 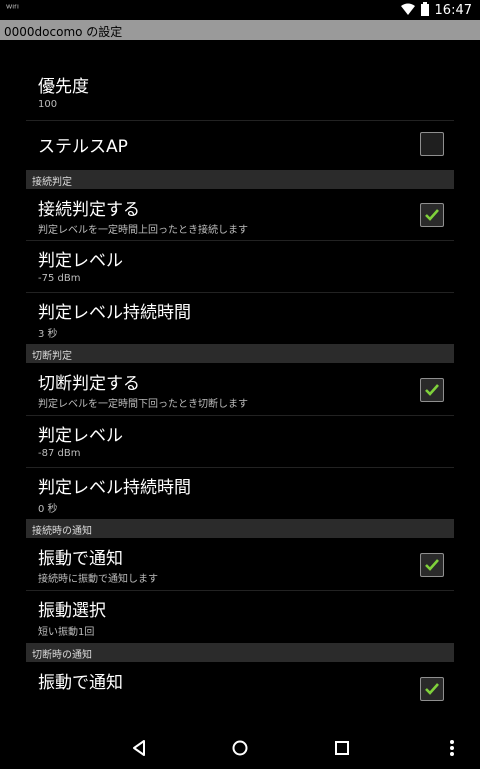 What do you see at coordinates (240, 215) in the screenshot?
I see `pref-connect-judge: 接続判定する 判定レベルを一定時間上回ったとき接続します` at bounding box center [240, 215].